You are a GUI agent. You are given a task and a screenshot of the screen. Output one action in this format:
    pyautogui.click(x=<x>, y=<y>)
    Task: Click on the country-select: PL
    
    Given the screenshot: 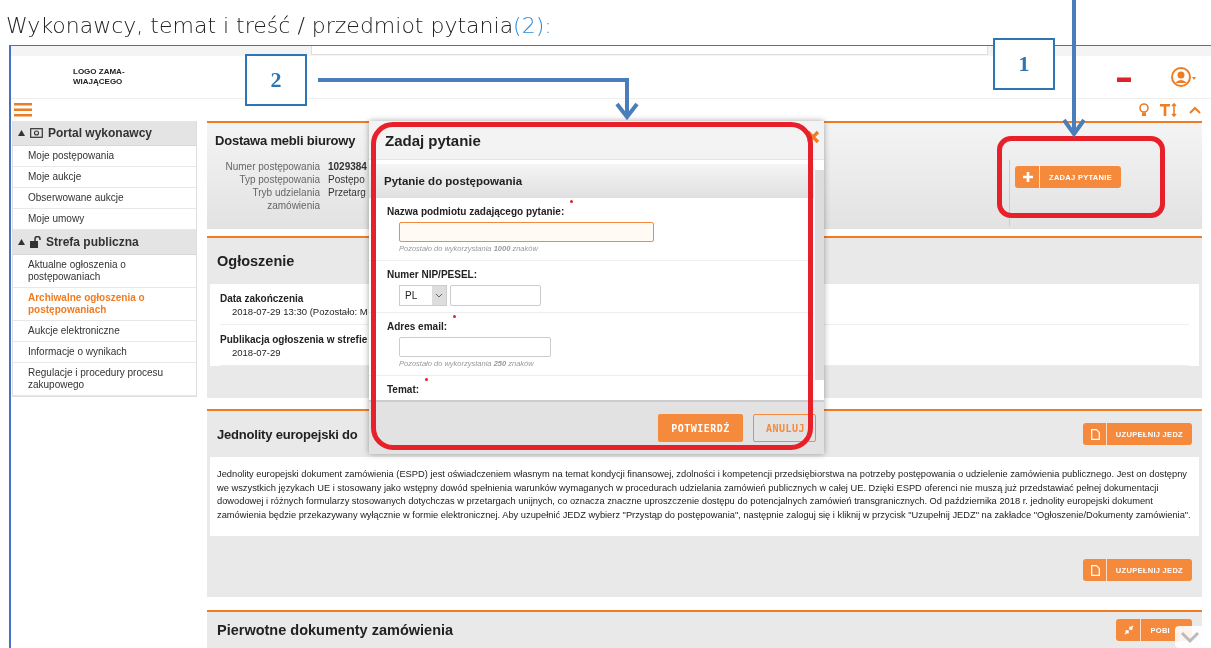 What is the action you would take?
    pyautogui.click(x=423, y=295)
    